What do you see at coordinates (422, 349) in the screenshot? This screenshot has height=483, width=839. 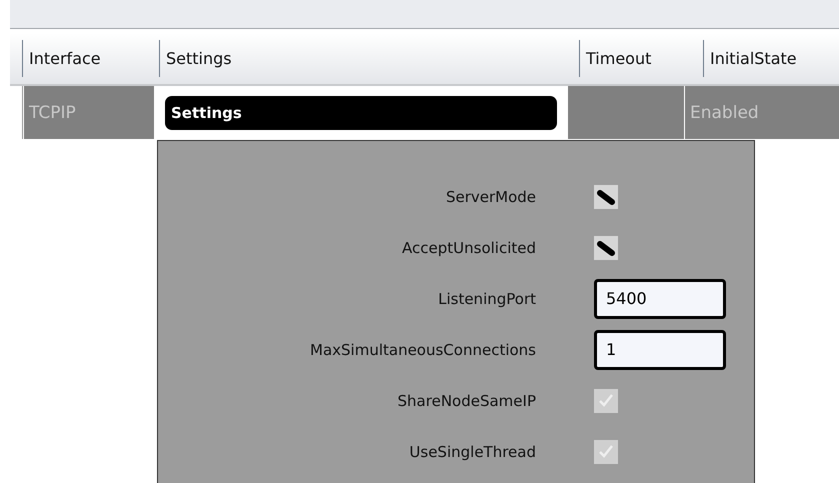 I see `field-label: MaxSimultaneousConnections` at bounding box center [422, 349].